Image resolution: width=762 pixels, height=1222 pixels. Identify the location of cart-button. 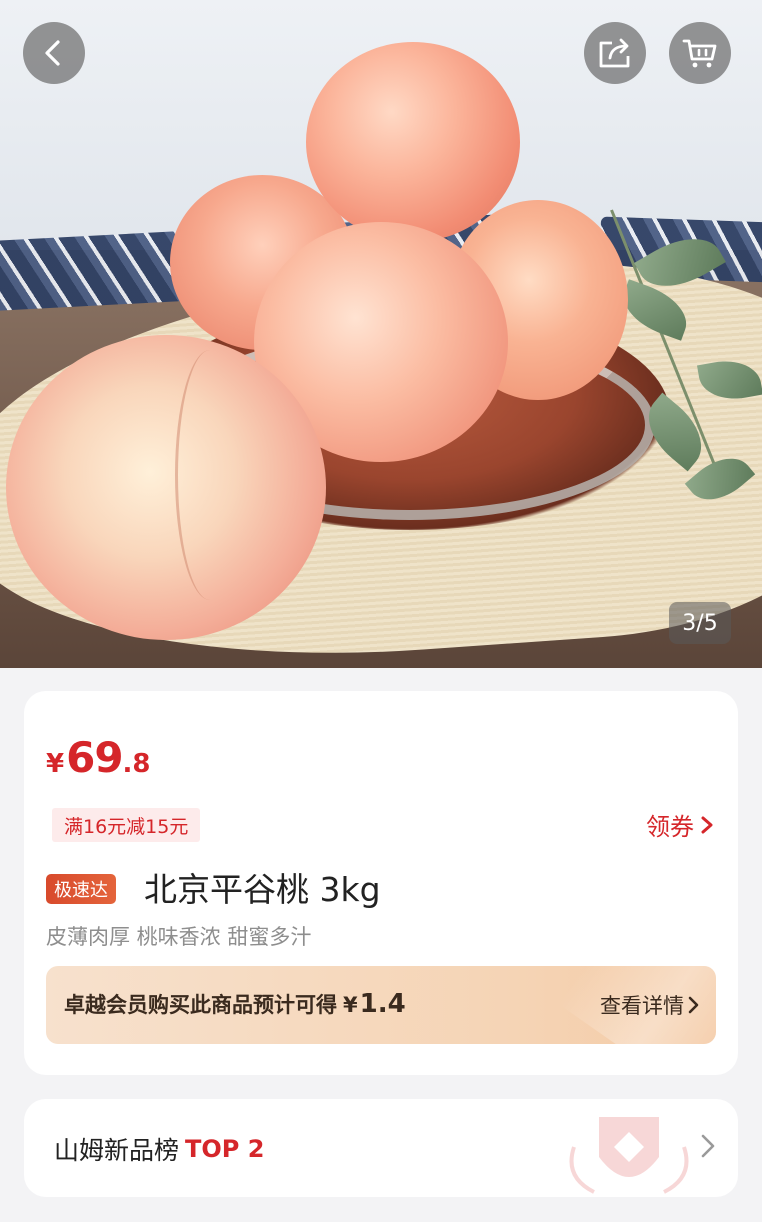
(700, 53).